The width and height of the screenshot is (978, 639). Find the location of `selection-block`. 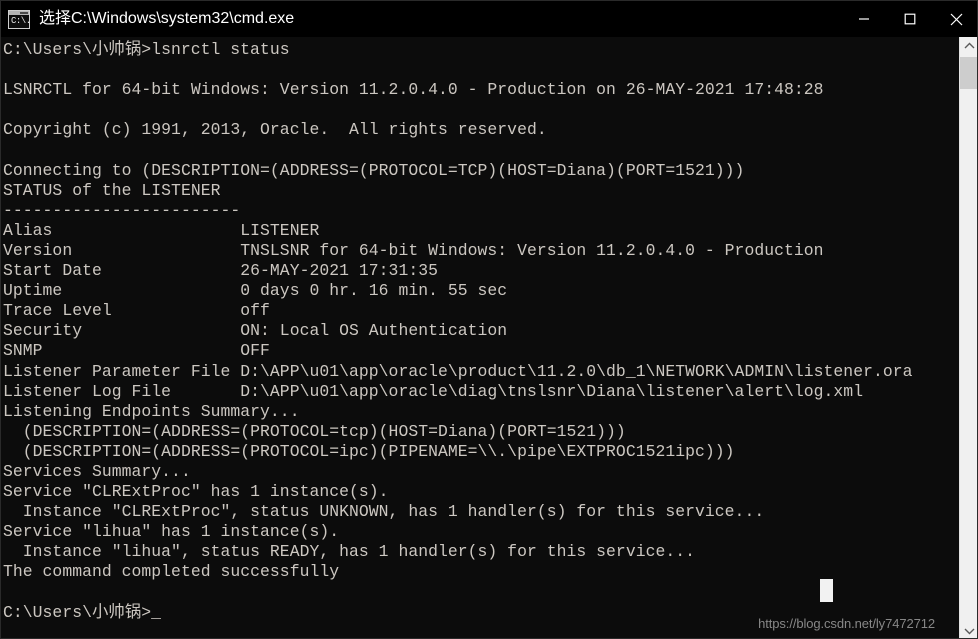

selection-block is located at coordinates (826, 590).